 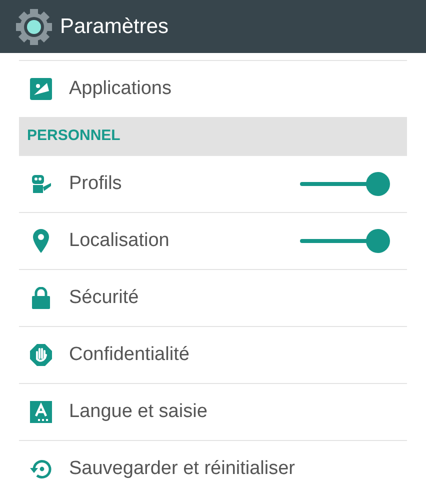 I want to click on location-pin-icon, so click(x=41, y=241).